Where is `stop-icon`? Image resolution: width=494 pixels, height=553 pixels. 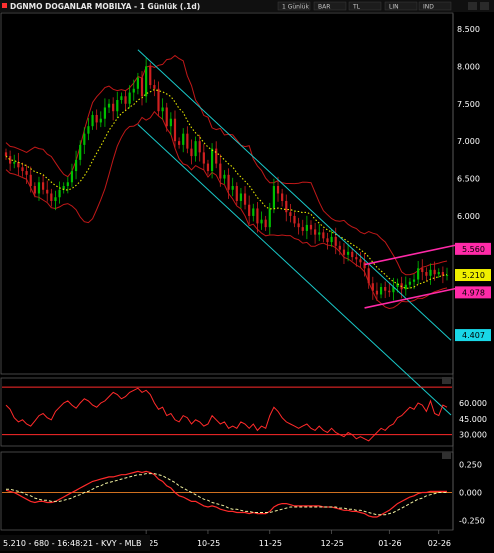
stop-icon is located at coordinates (4, 5).